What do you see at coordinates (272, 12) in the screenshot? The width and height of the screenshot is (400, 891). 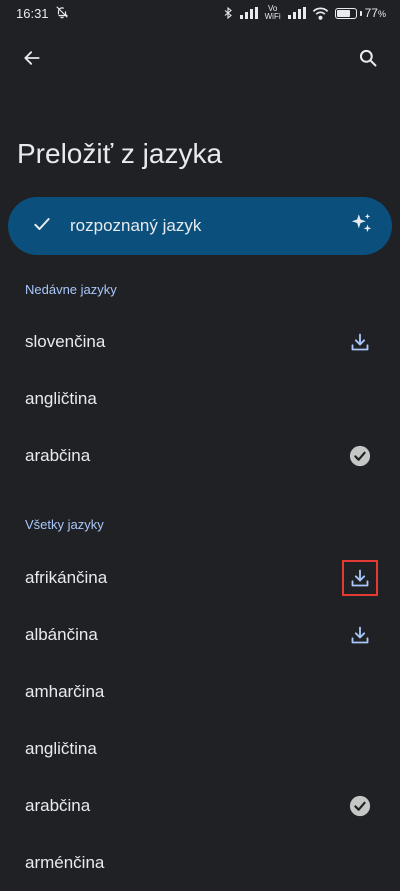 I see `vowifi-label: Vo WiFi` at bounding box center [272, 12].